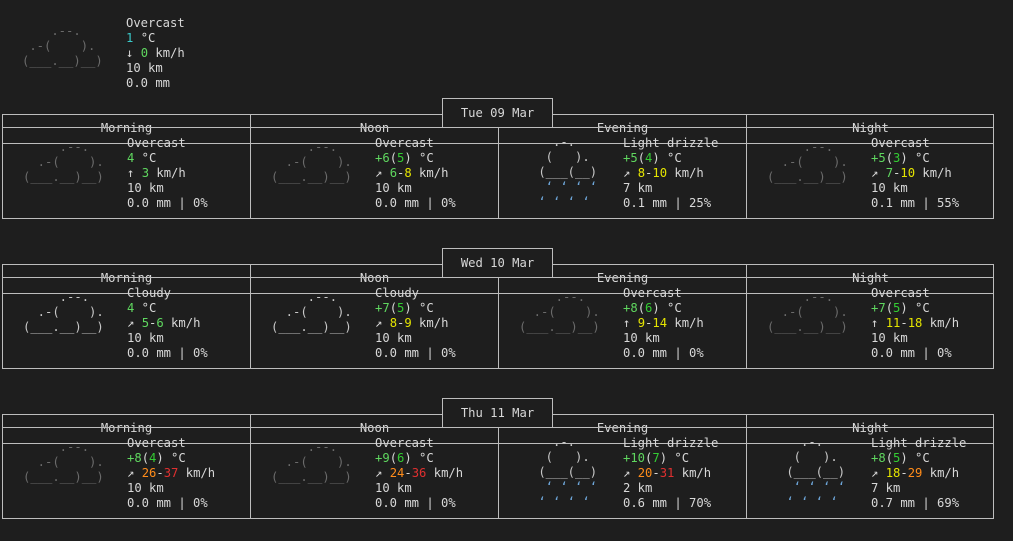 This screenshot has width=1013, height=541. I want to click on forecast-details: Cloudy +7(5) °C ↗ 8-9 km/h 10 km 0.0 mm | 0%, so click(415, 323).